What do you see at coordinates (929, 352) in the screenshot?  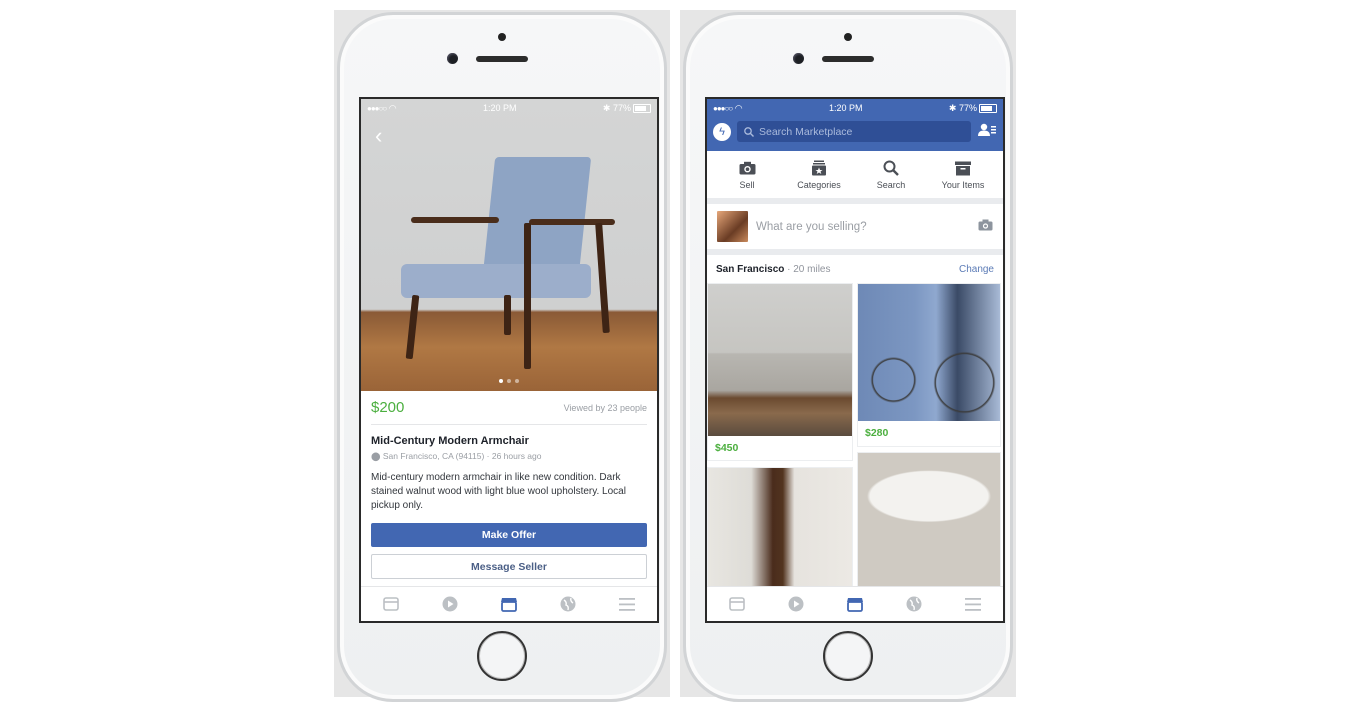 I see `bicycle-photo` at bounding box center [929, 352].